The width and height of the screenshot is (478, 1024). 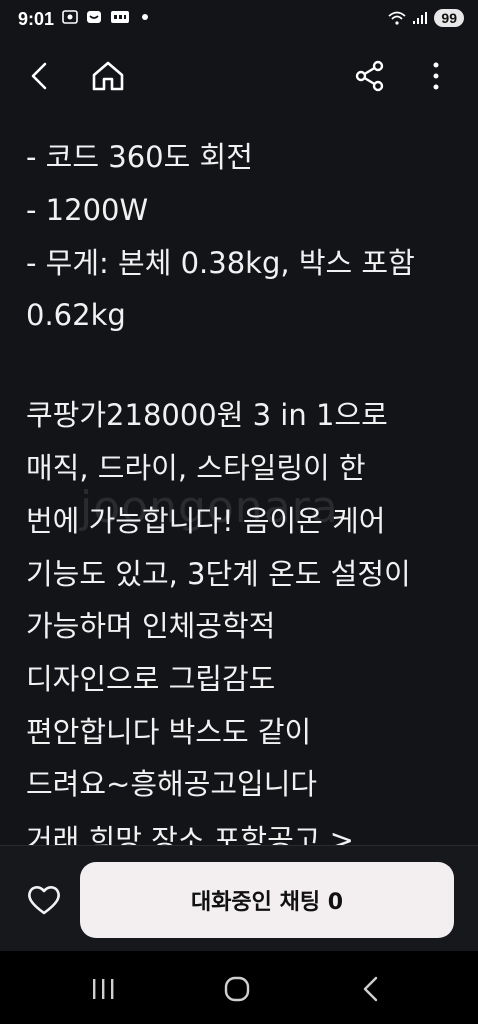 I want to click on desc-line-6: 디자인으로 그립감도, so click(x=151, y=679).